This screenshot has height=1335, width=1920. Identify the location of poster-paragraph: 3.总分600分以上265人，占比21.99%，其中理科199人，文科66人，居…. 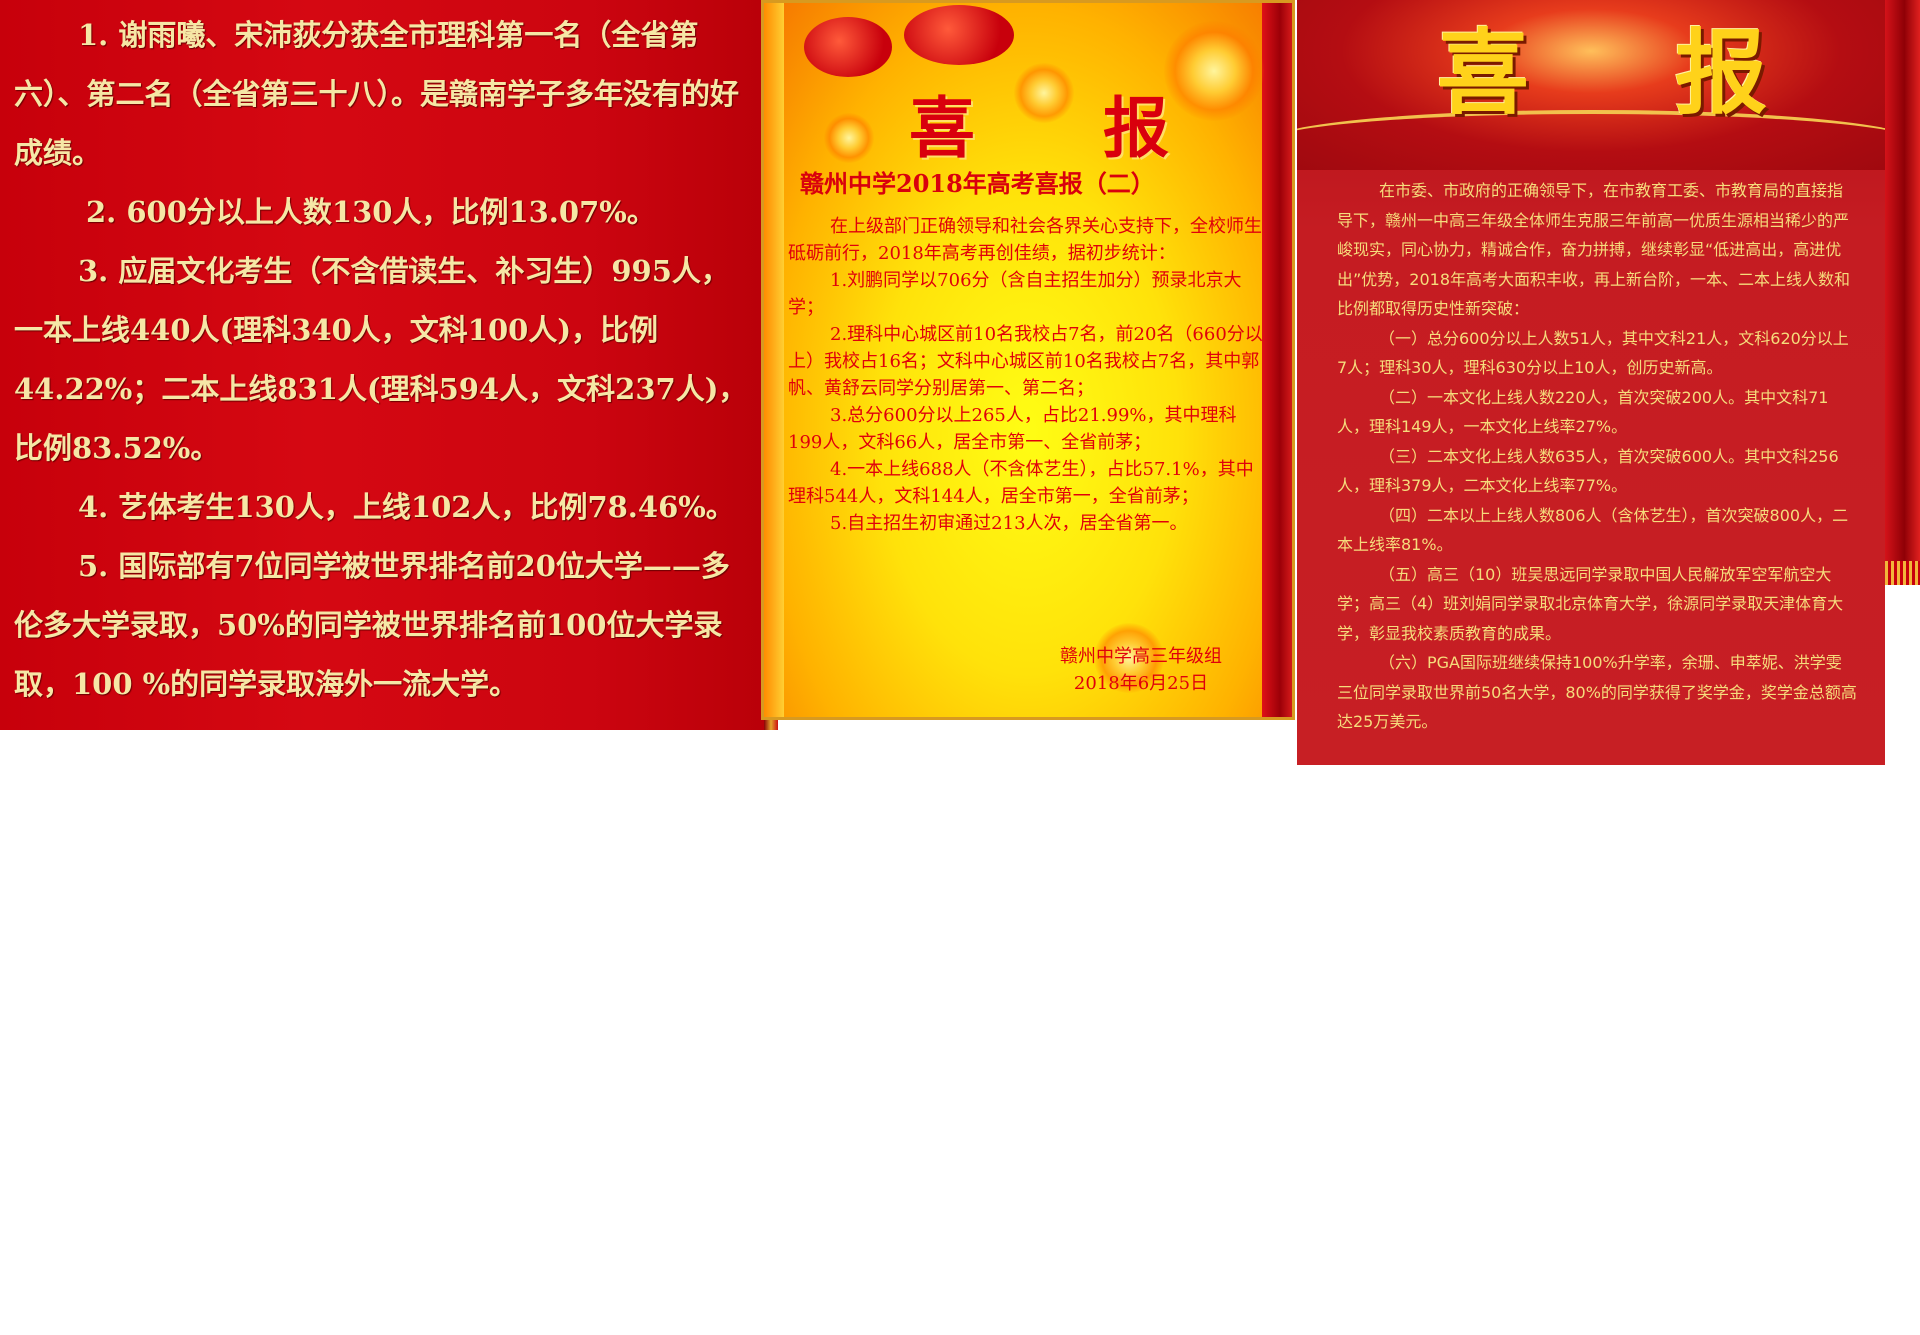
(1012, 429).